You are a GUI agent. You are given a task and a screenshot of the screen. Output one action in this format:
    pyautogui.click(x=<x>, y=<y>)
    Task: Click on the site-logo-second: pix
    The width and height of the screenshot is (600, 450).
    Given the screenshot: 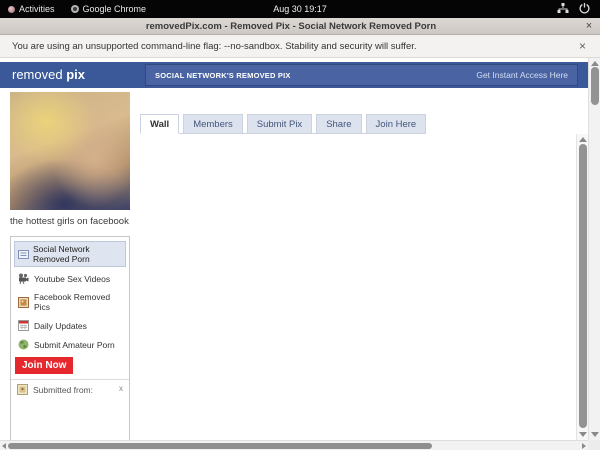 What is the action you would take?
    pyautogui.click(x=75, y=74)
    